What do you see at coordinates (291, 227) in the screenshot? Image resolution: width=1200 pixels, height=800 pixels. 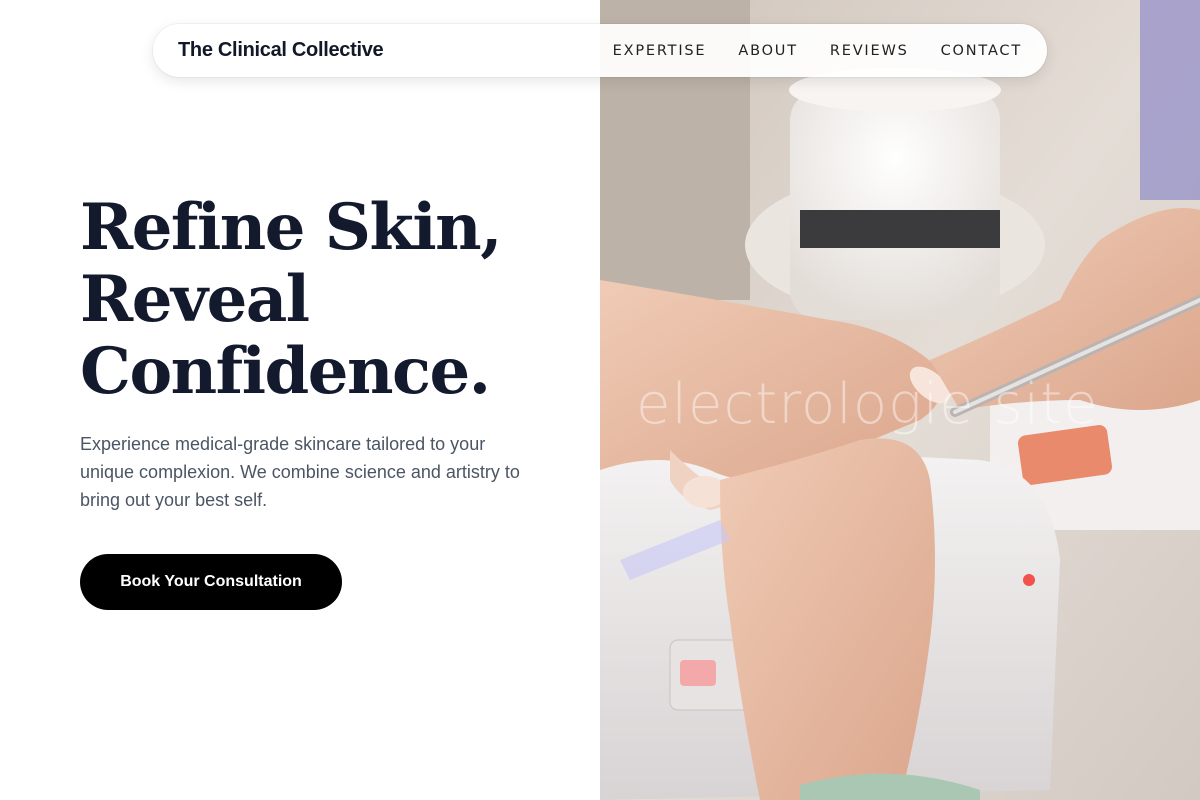 I see `hero-title-line-1: Refine Skin,` at bounding box center [291, 227].